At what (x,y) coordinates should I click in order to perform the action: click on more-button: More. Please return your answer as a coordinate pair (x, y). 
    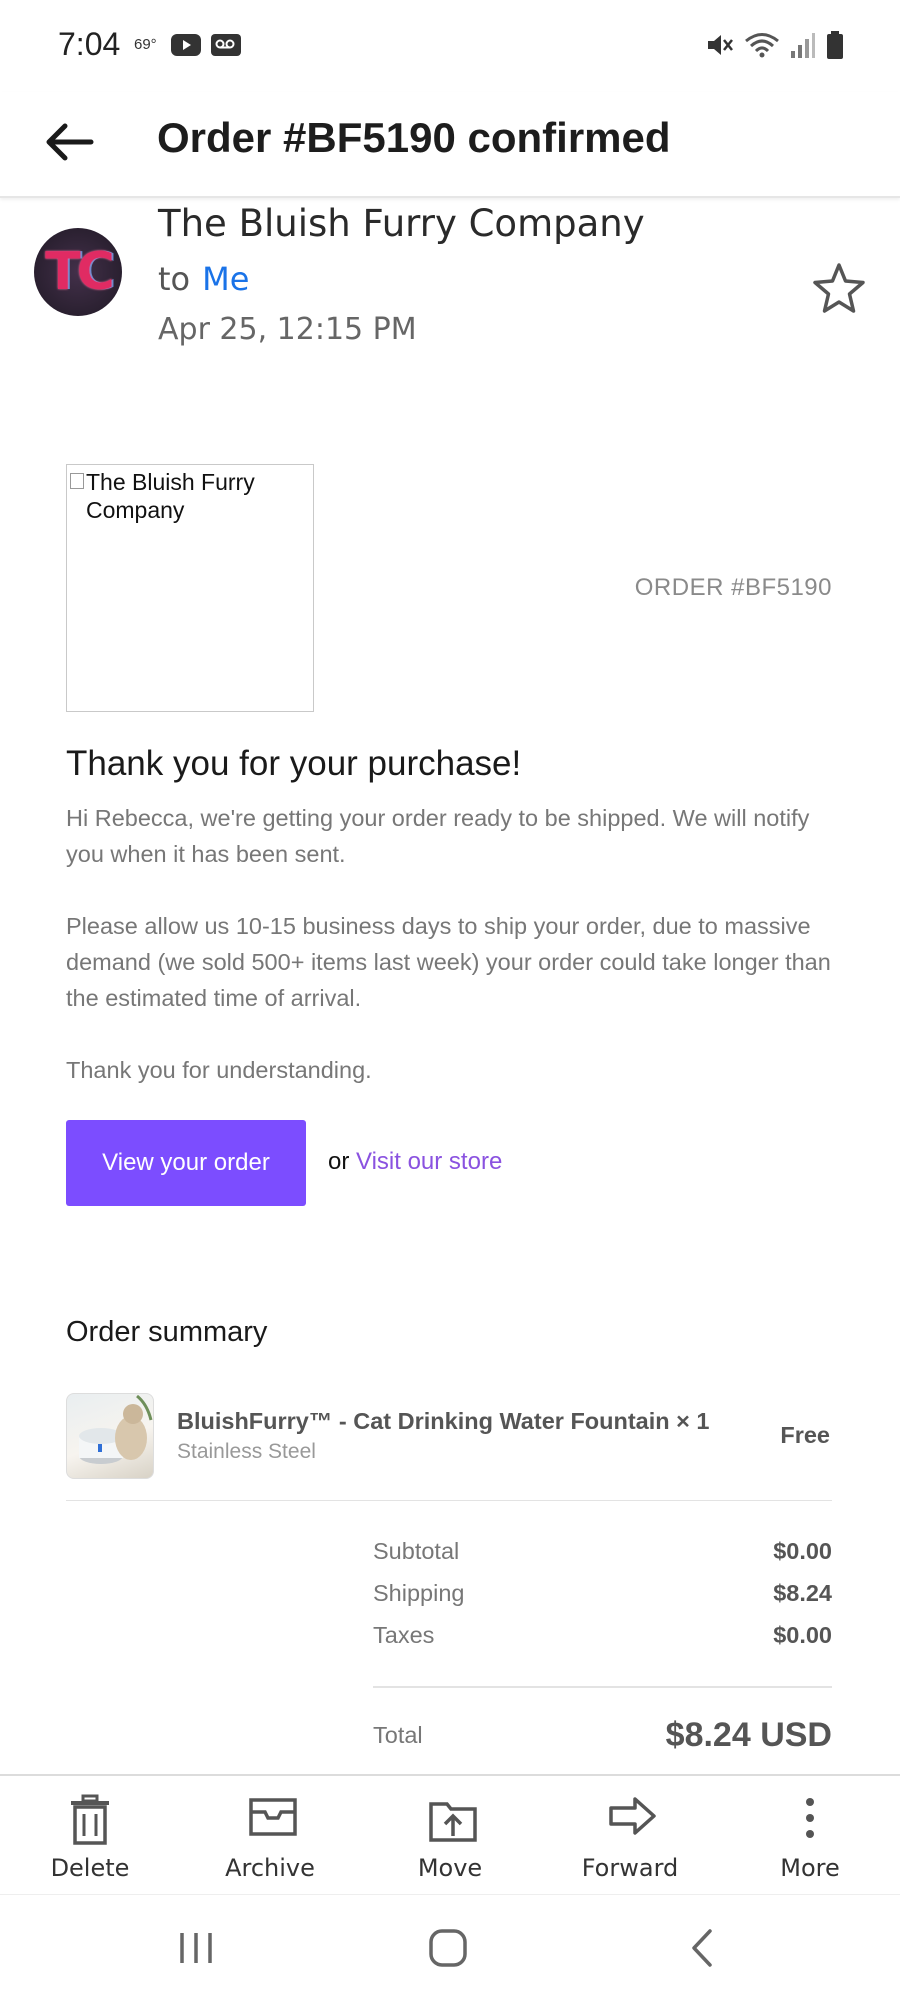
    Looking at the image, I should click on (810, 1836).